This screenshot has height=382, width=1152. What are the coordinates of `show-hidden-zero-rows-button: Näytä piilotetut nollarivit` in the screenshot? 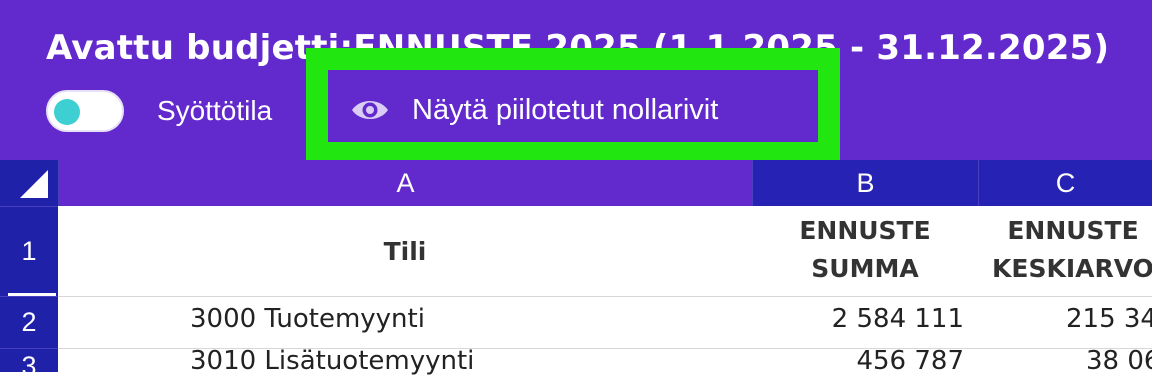 It's located at (534, 110).